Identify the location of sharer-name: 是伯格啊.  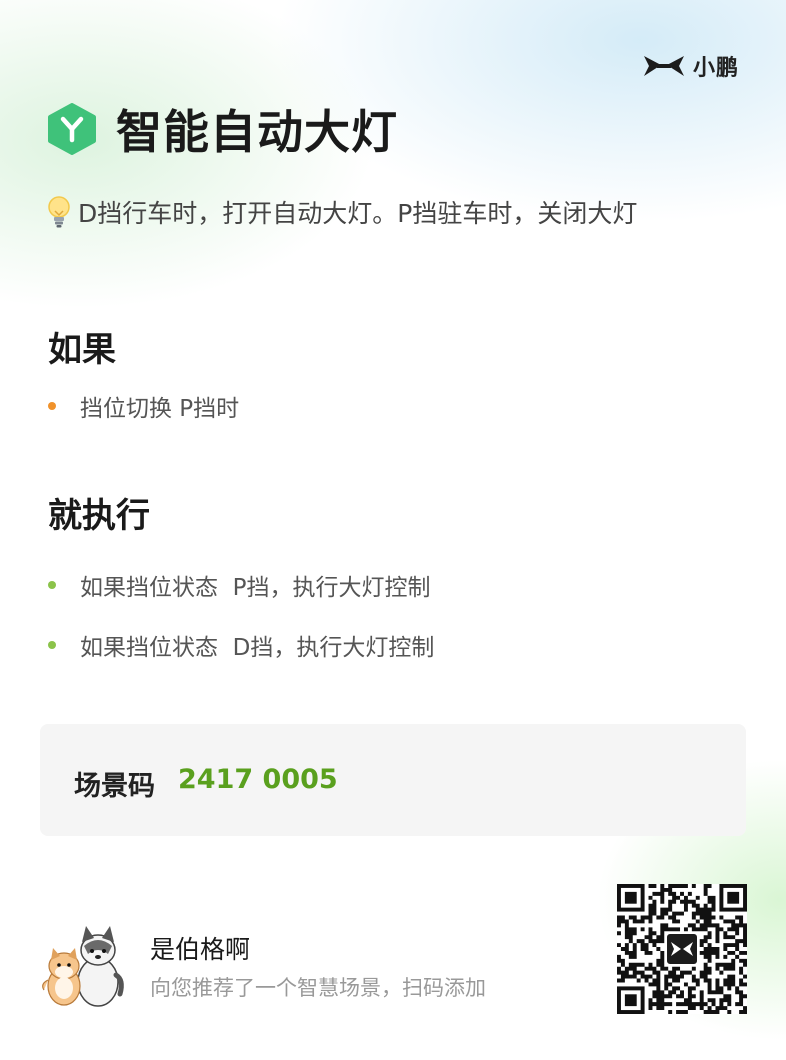
(200, 949).